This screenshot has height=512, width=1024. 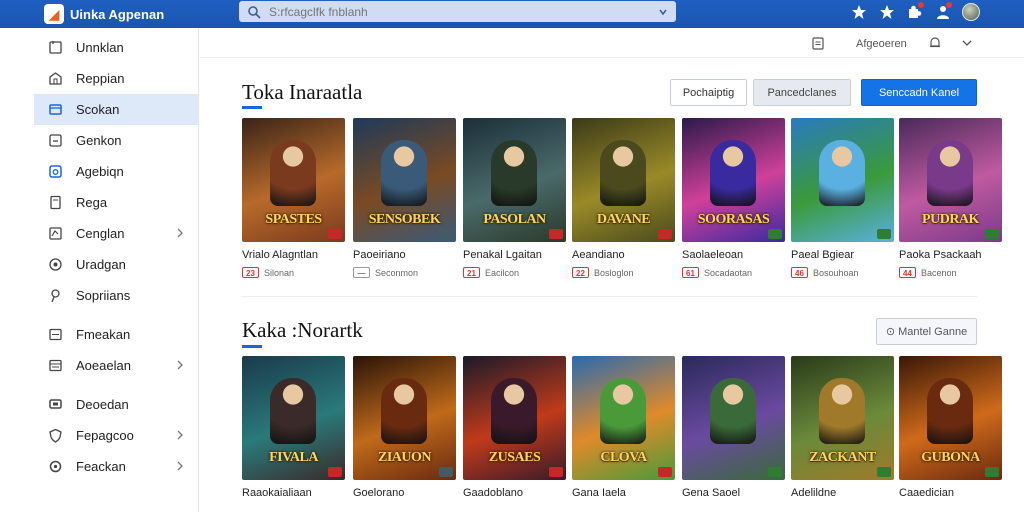 I want to click on age-rating-badge: 61, so click(x=690, y=272).